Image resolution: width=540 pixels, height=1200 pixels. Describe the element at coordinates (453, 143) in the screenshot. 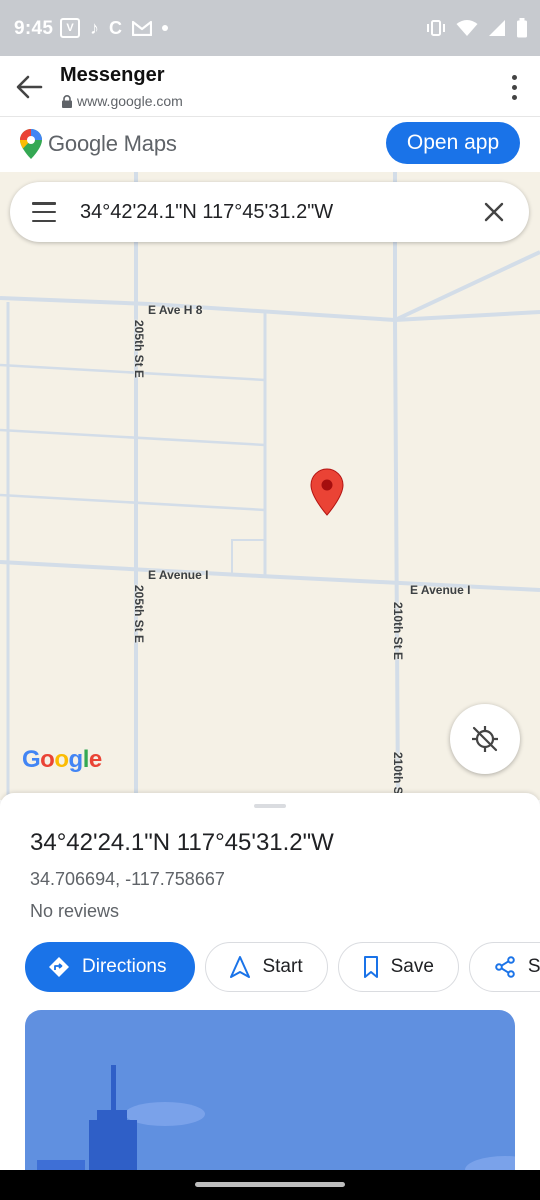

I see `open-app-button: Open app` at that location.